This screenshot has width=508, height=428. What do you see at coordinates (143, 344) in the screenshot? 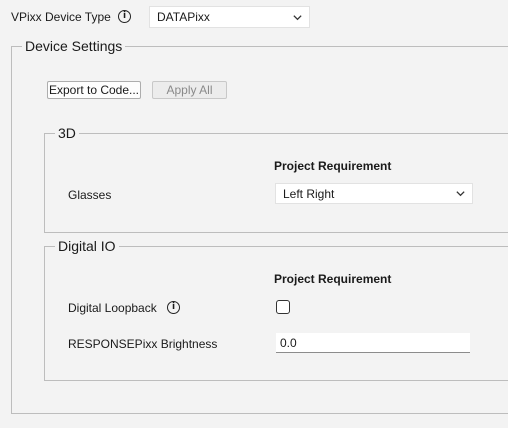
I see `responsepixx-brightness-label: RESPONSEPixx Brightness` at bounding box center [143, 344].